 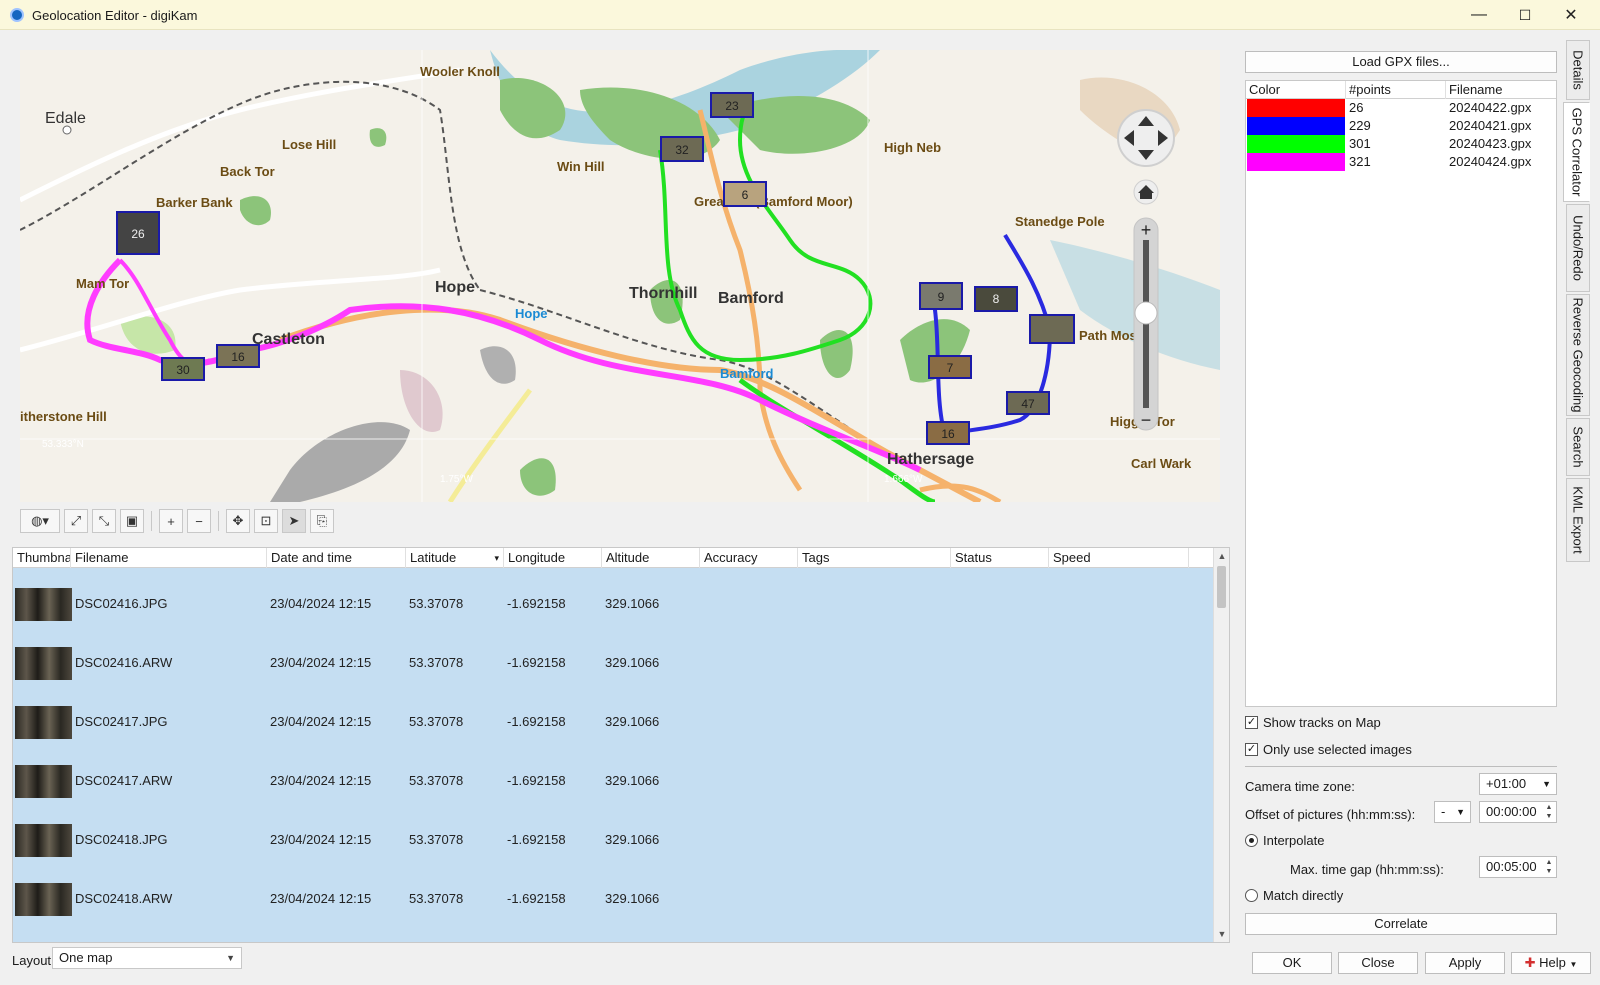 What do you see at coordinates (183, 369) in the screenshot?
I see `photo-cluster: 30` at bounding box center [183, 369].